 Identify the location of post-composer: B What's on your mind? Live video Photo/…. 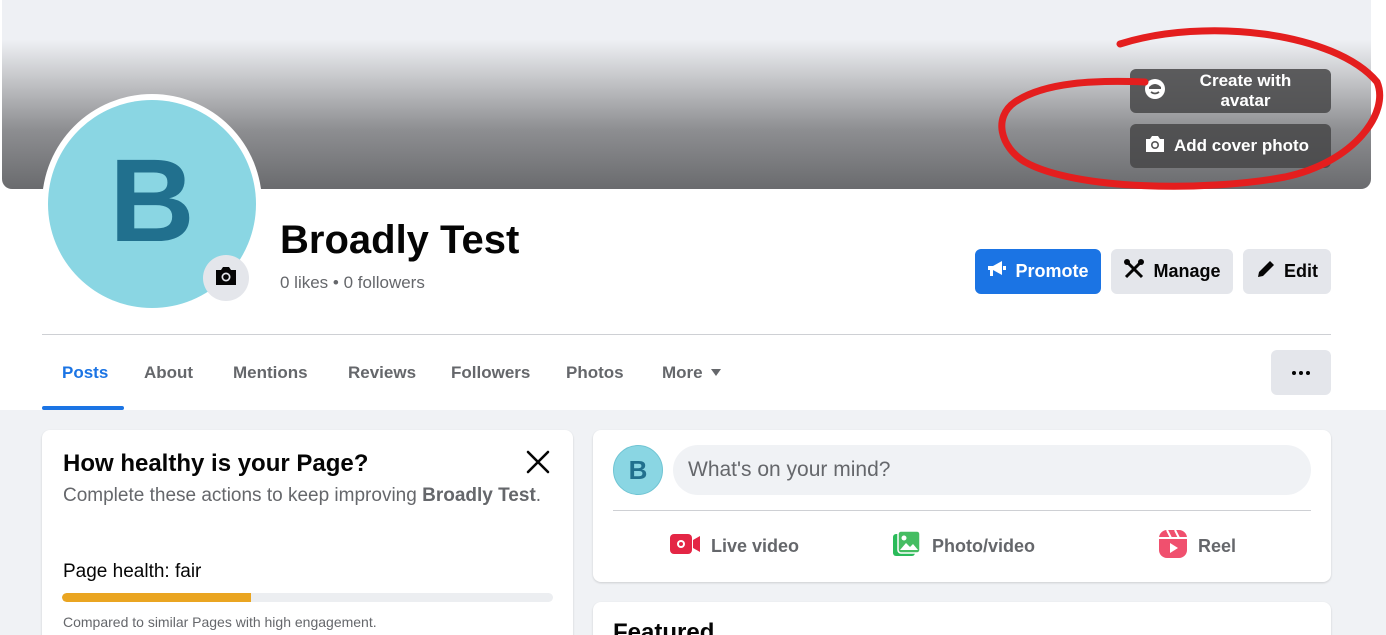
(962, 506).